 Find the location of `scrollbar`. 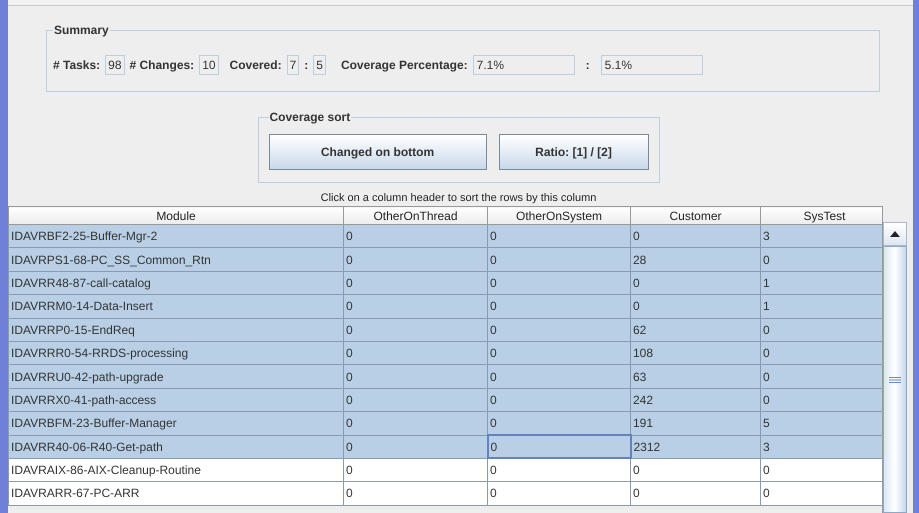

scrollbar is located at coordinates (894, 359).